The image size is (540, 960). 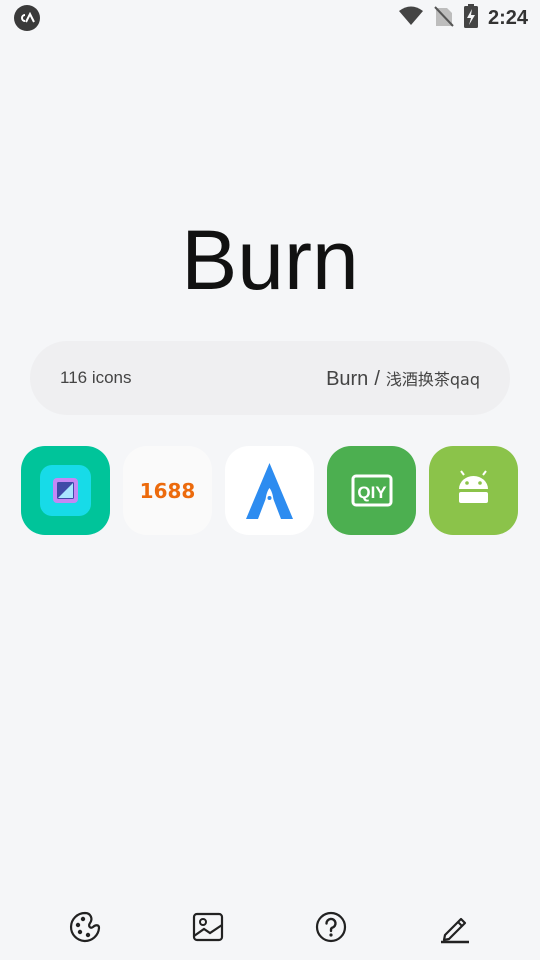 I want to click on battery-charging-icon, so click(x=470, y=18).